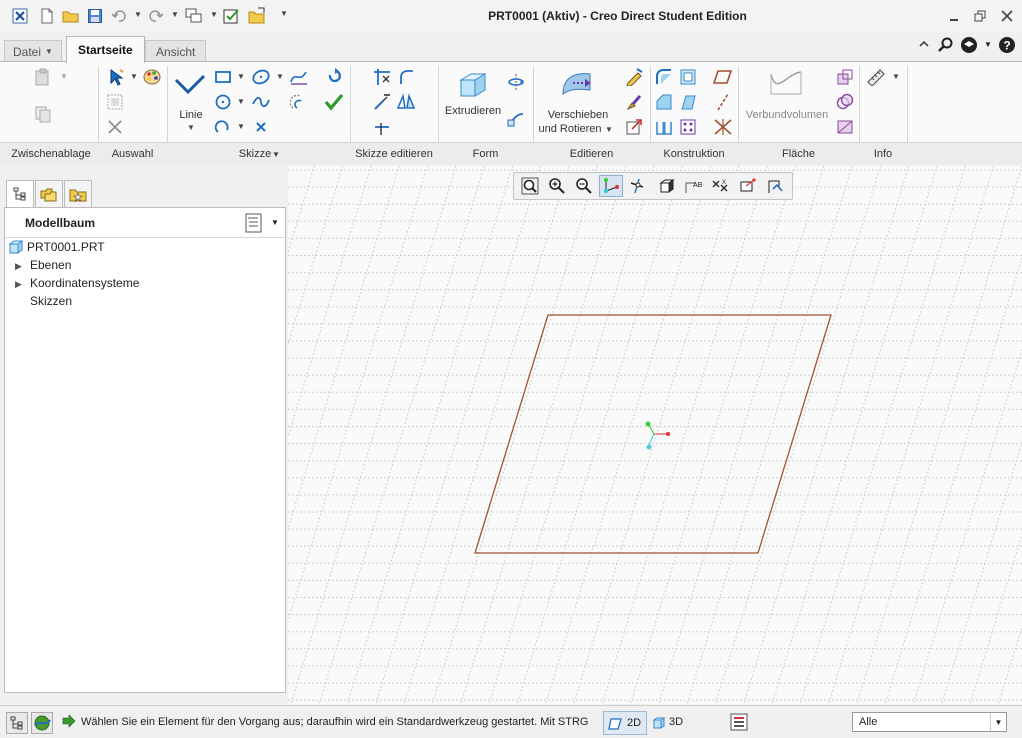  I want to click on rib-icon, so click(664, 127).